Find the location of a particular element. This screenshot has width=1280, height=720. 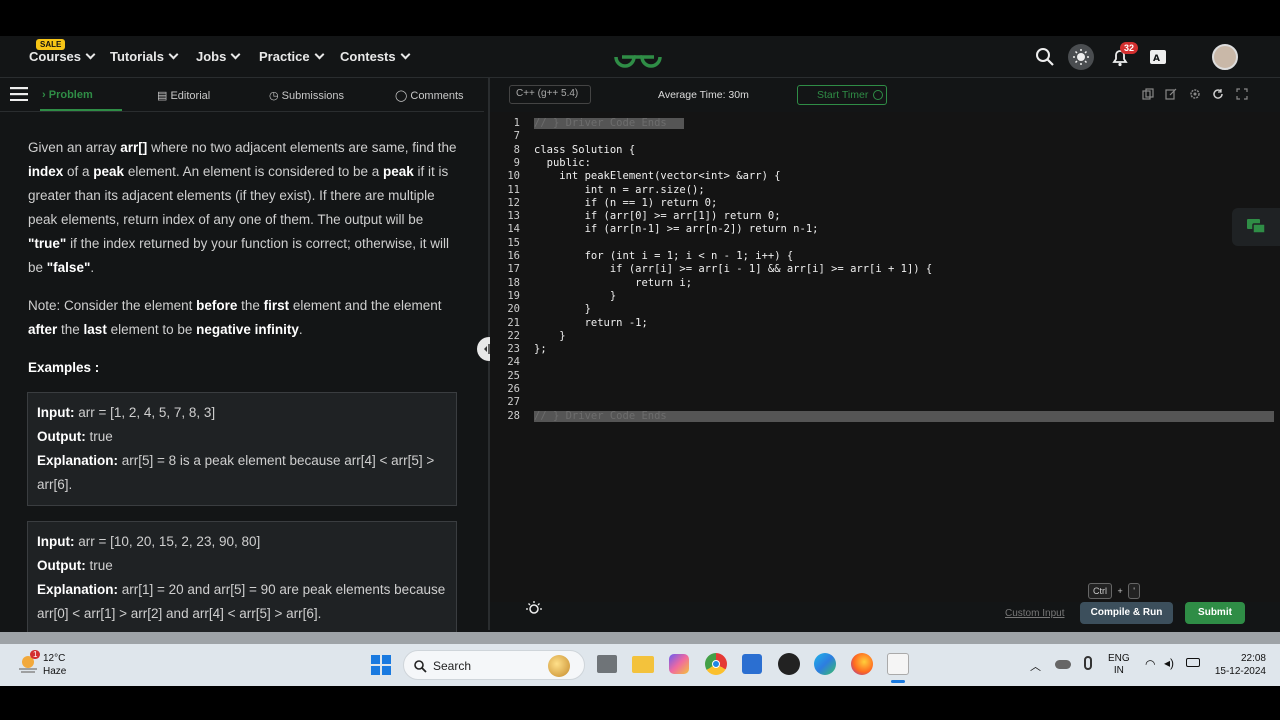

text-run: . is located at coordinates (300, 329).